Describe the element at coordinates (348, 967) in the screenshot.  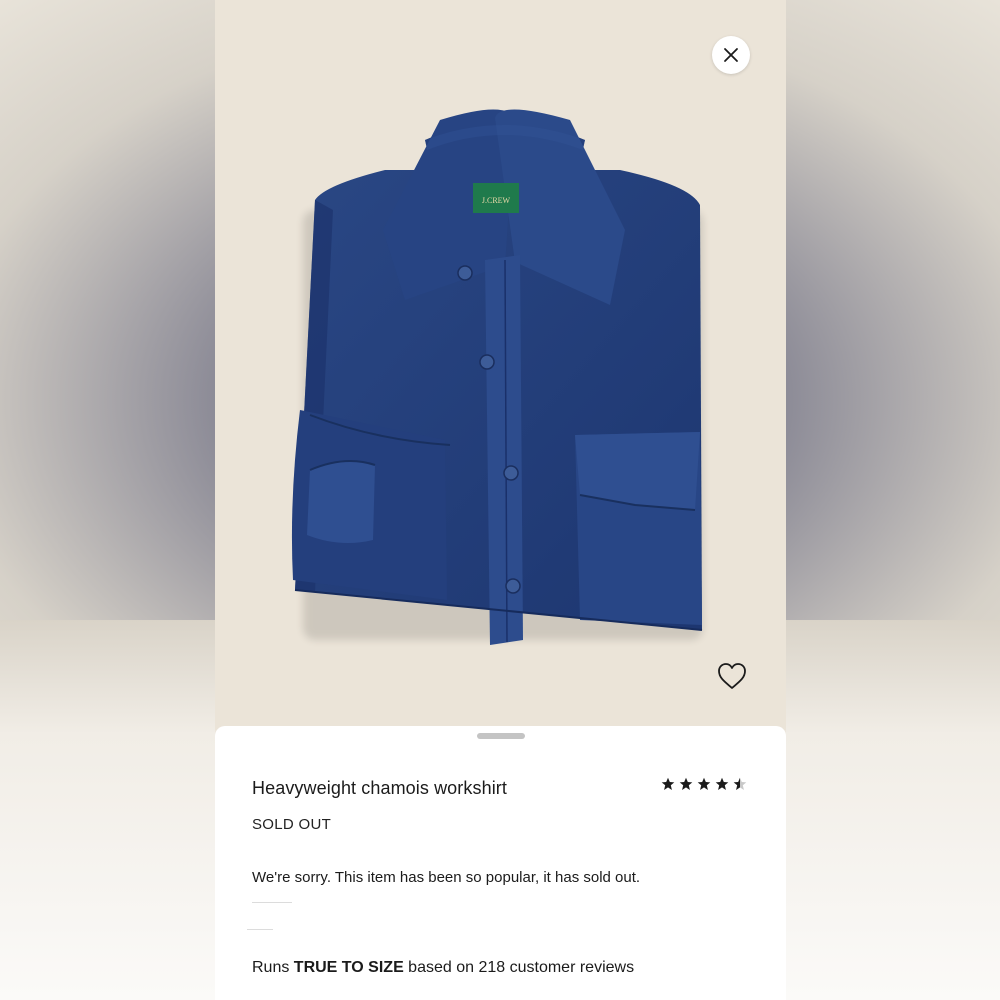
I see `fit-emphasis: TRUE TO SIZE` at that location.